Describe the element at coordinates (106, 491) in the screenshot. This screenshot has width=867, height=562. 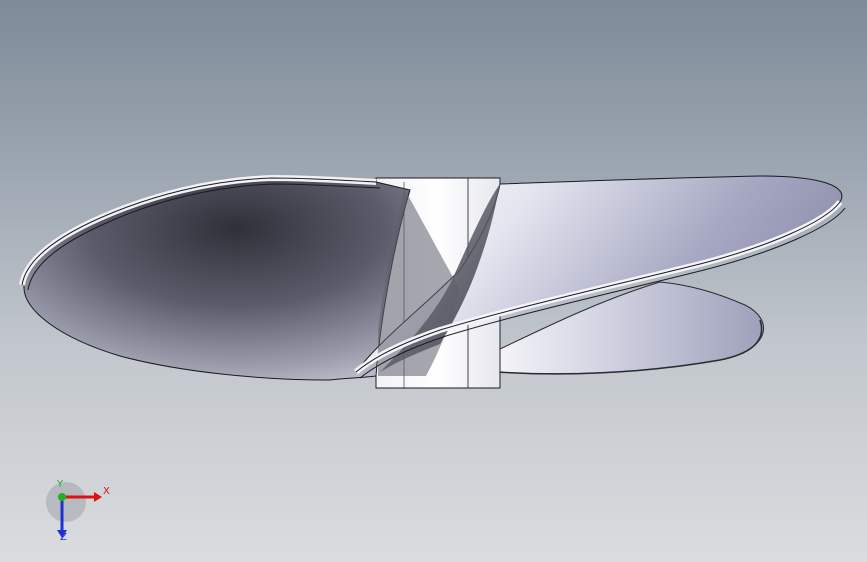
I see `x-axis-label: X` at that location.